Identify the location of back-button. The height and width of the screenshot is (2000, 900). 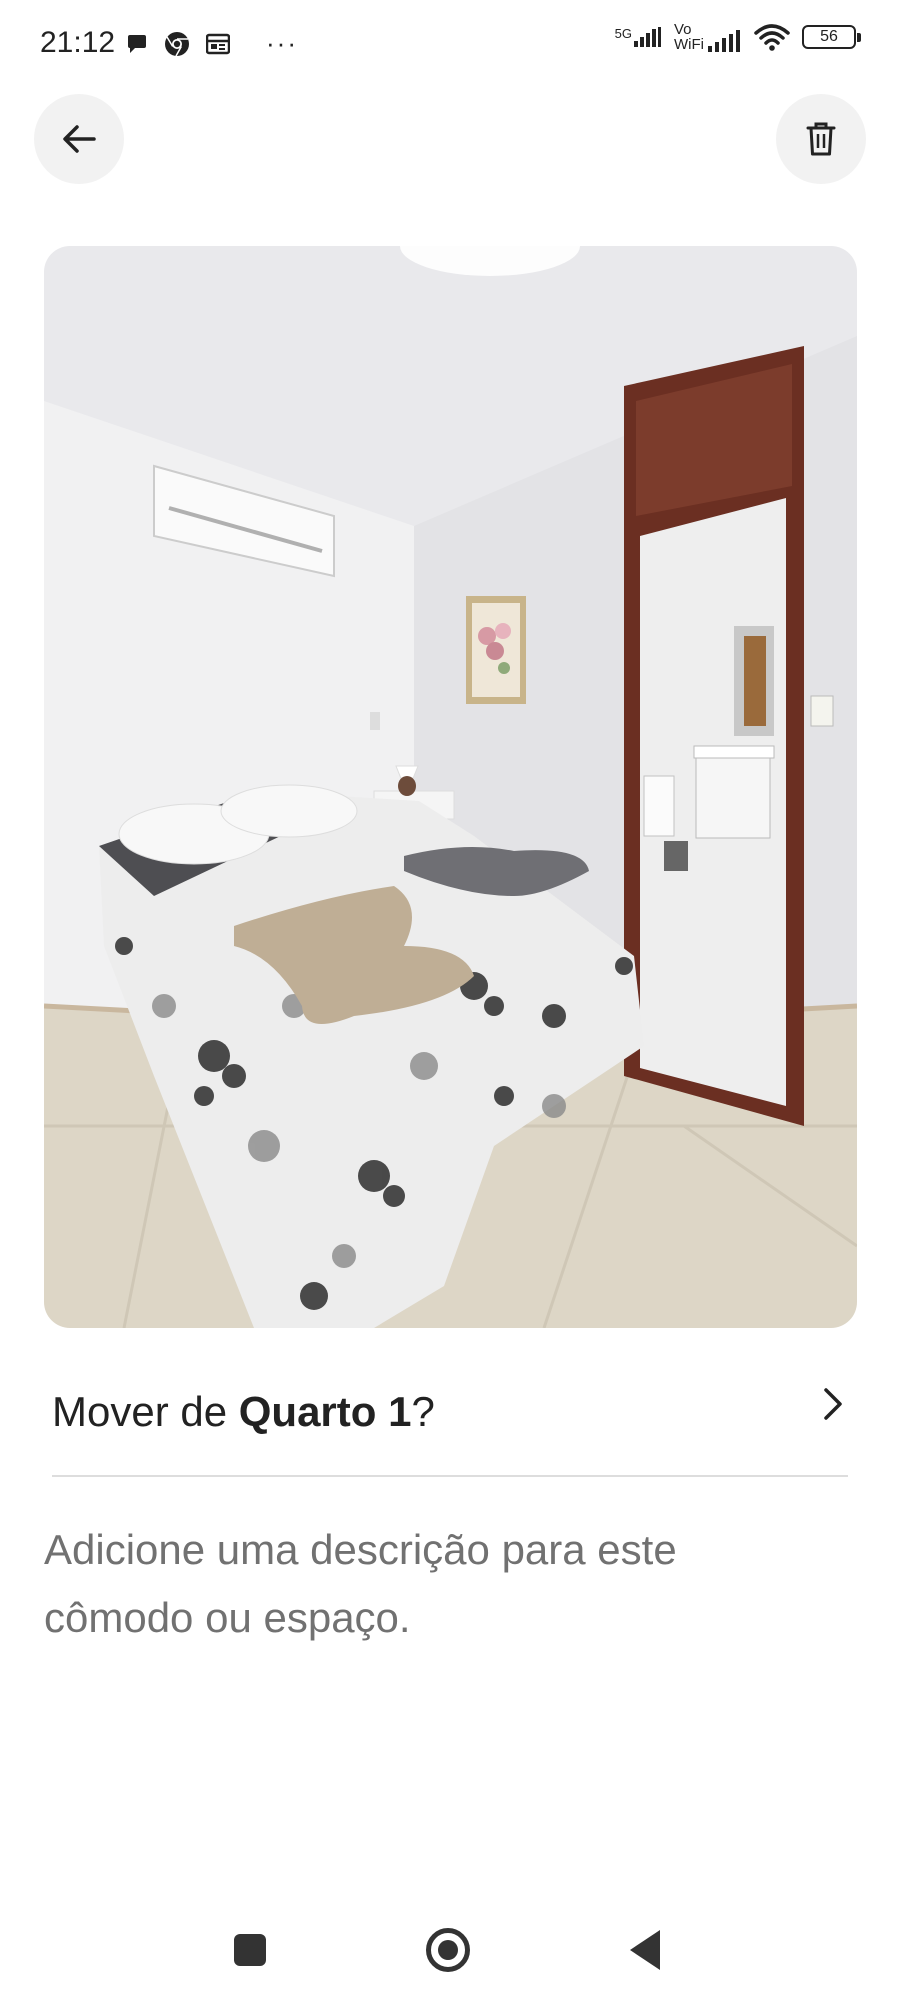
(79, 139).